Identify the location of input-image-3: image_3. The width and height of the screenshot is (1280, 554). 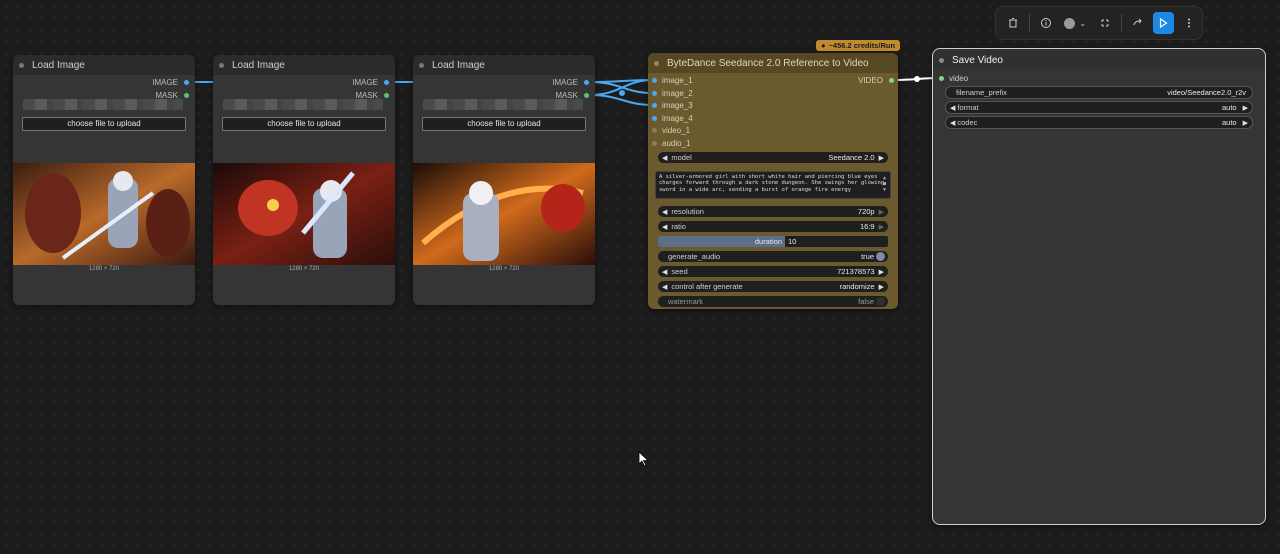
(672, 105).